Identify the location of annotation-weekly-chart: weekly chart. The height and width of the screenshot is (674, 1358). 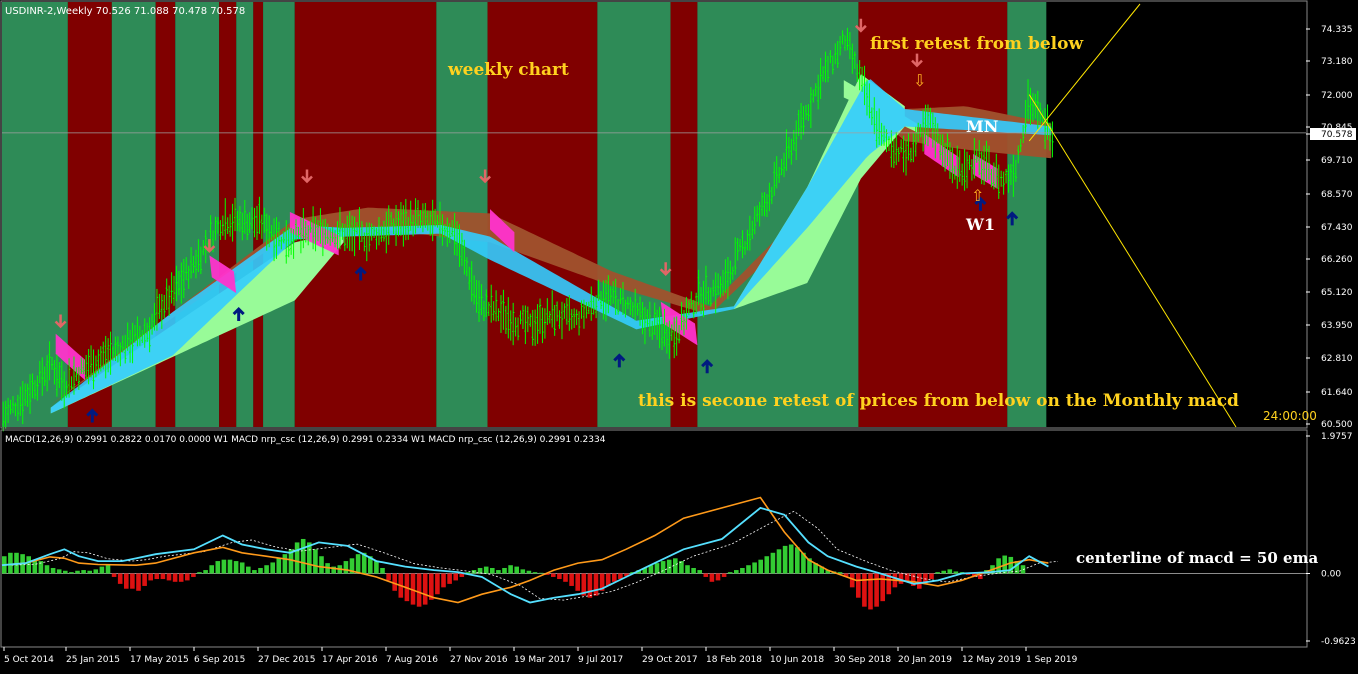
(508, 70).